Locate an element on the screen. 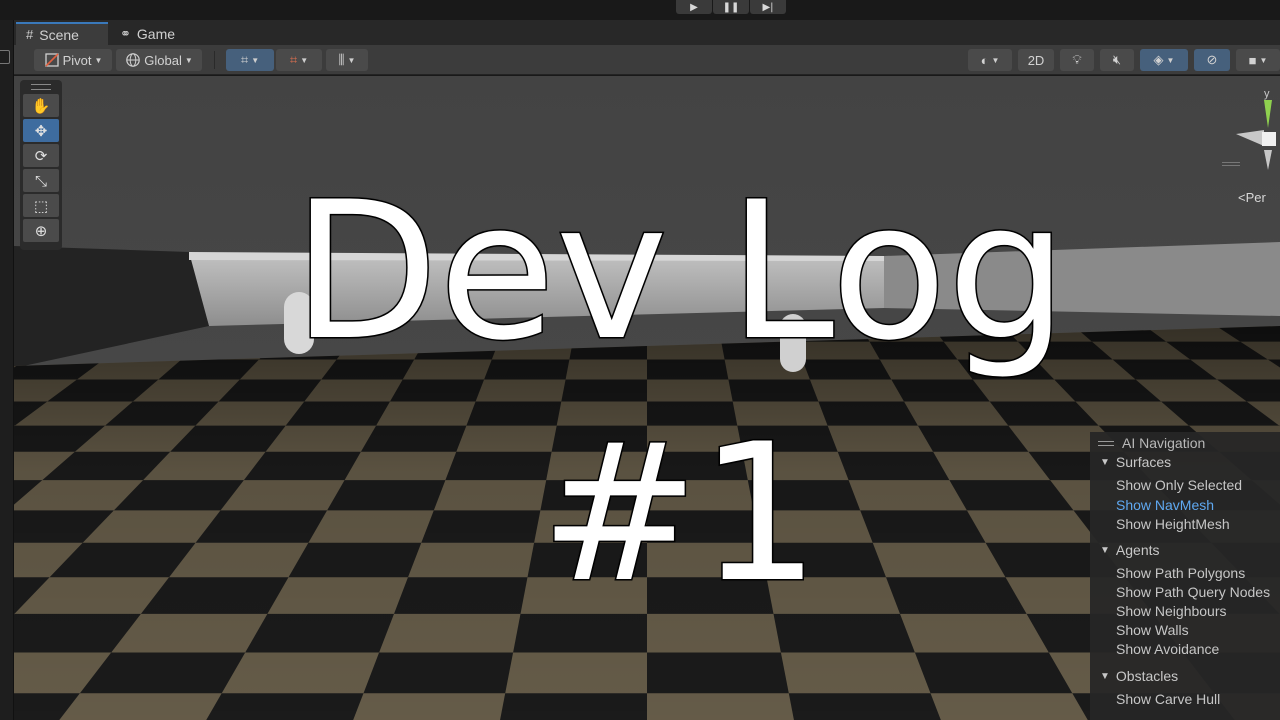 The image size is (1280, 720). layers-icon: ◈ is located at coordinates (1158, 59).